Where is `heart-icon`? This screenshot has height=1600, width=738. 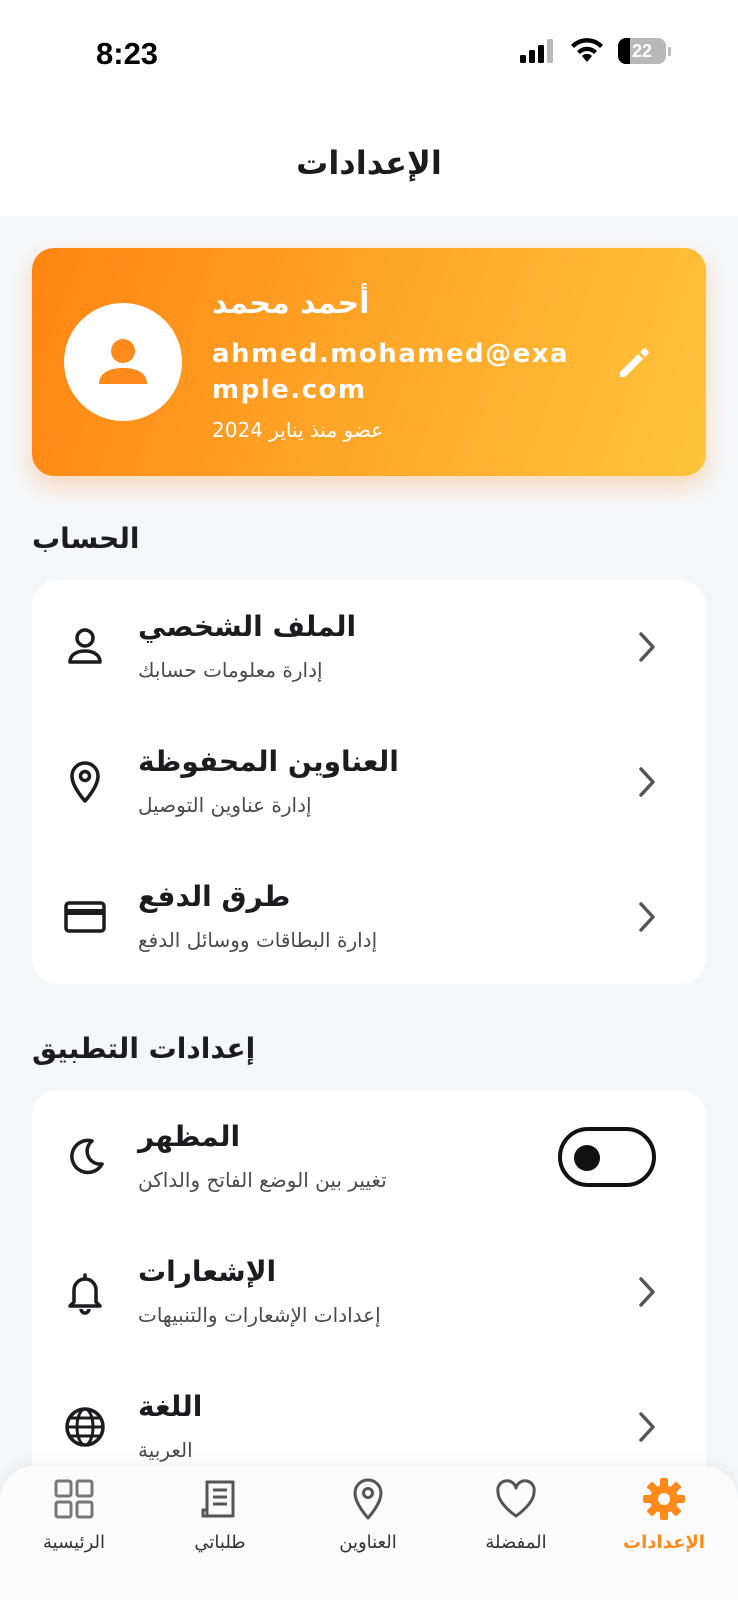 heart-icon is located at coordinates (516, 1498).